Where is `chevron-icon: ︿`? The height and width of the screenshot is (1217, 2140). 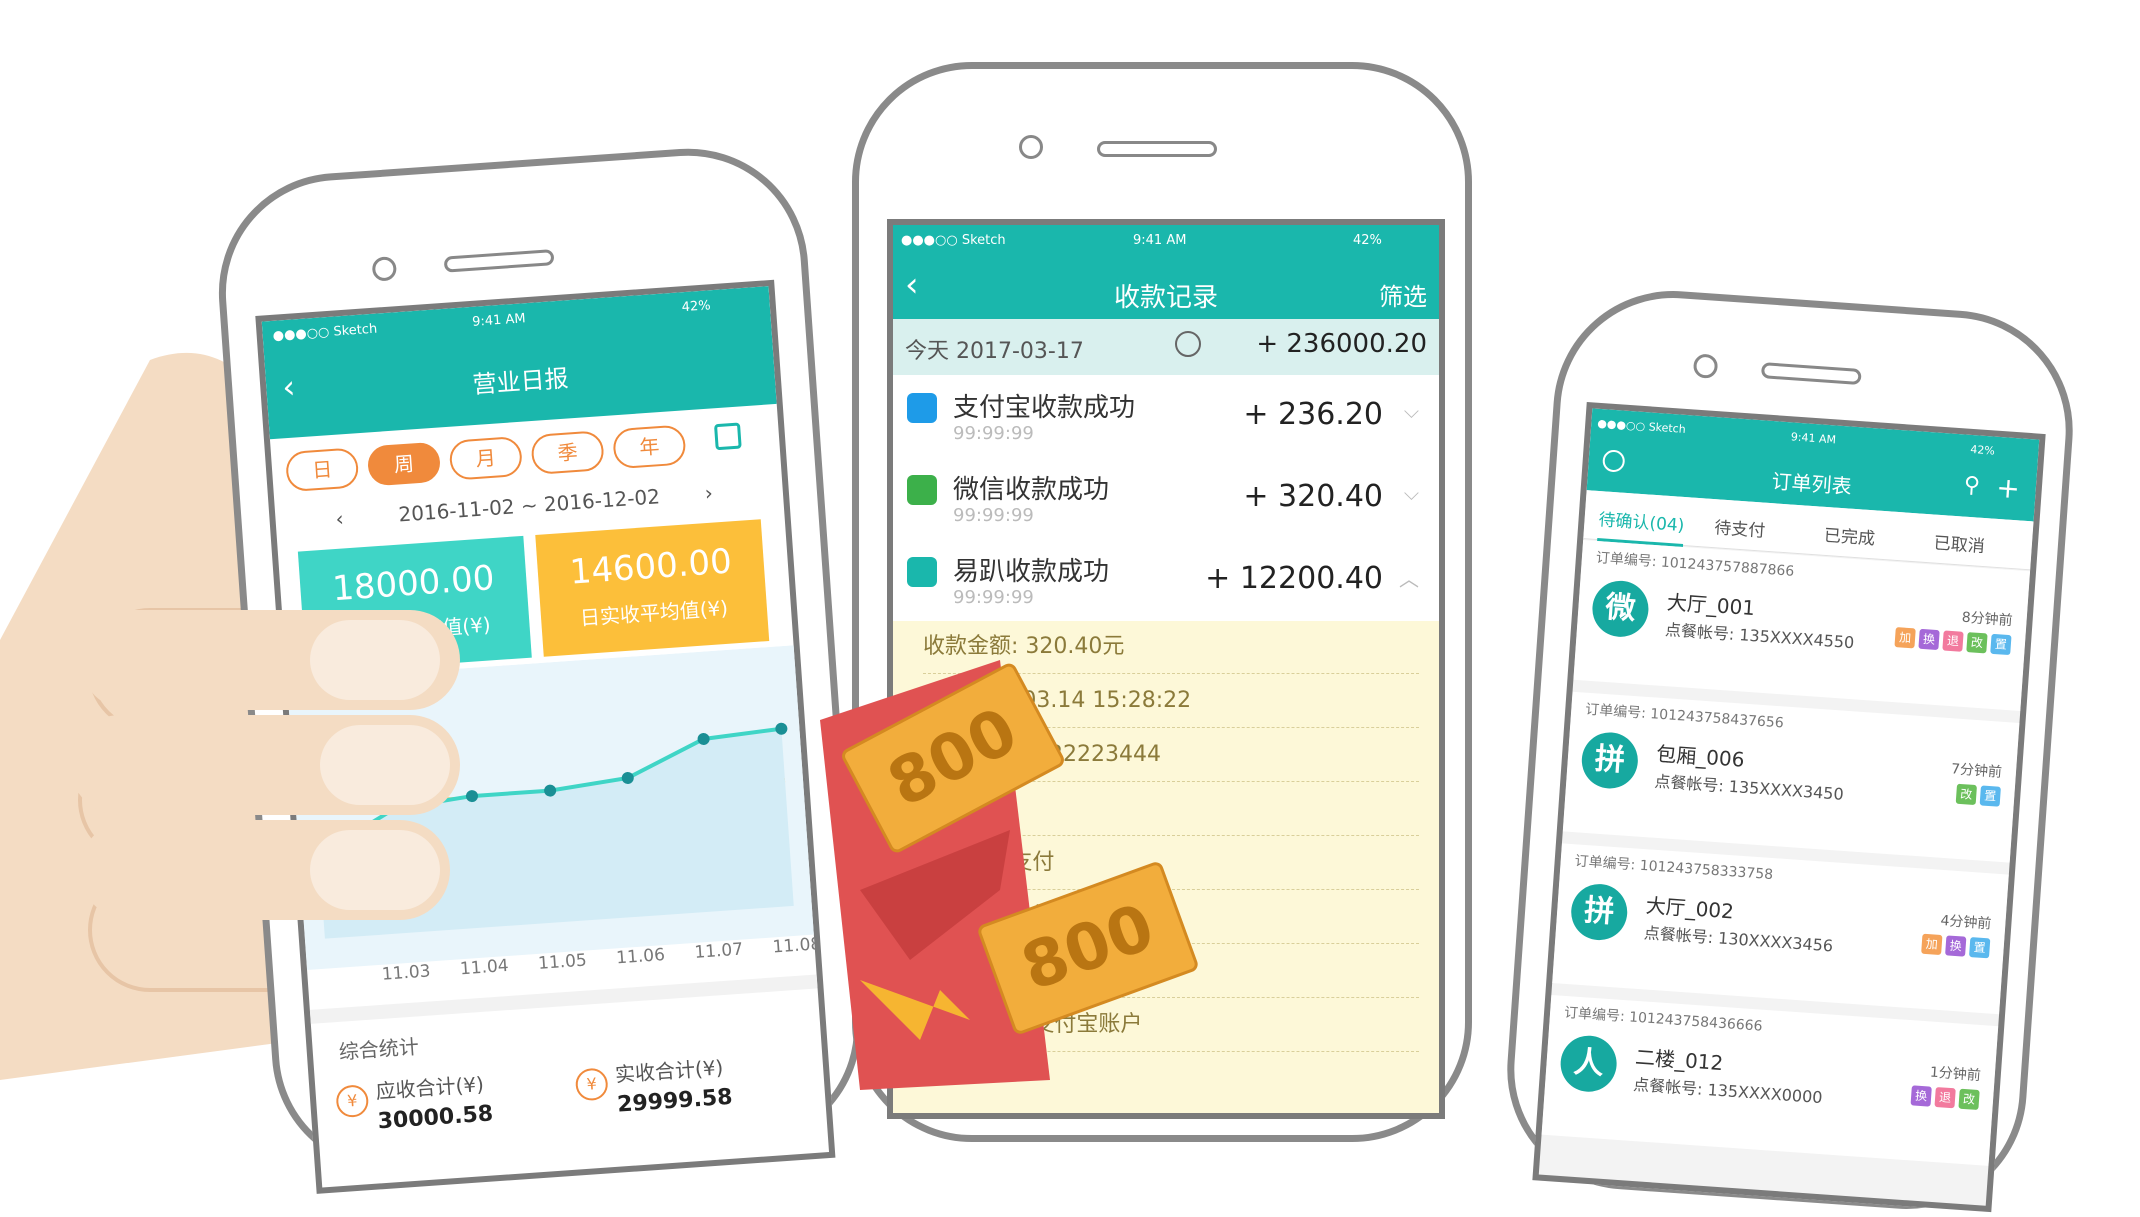 chevron-icon: ︿ is located at coordinates (1409, 577).